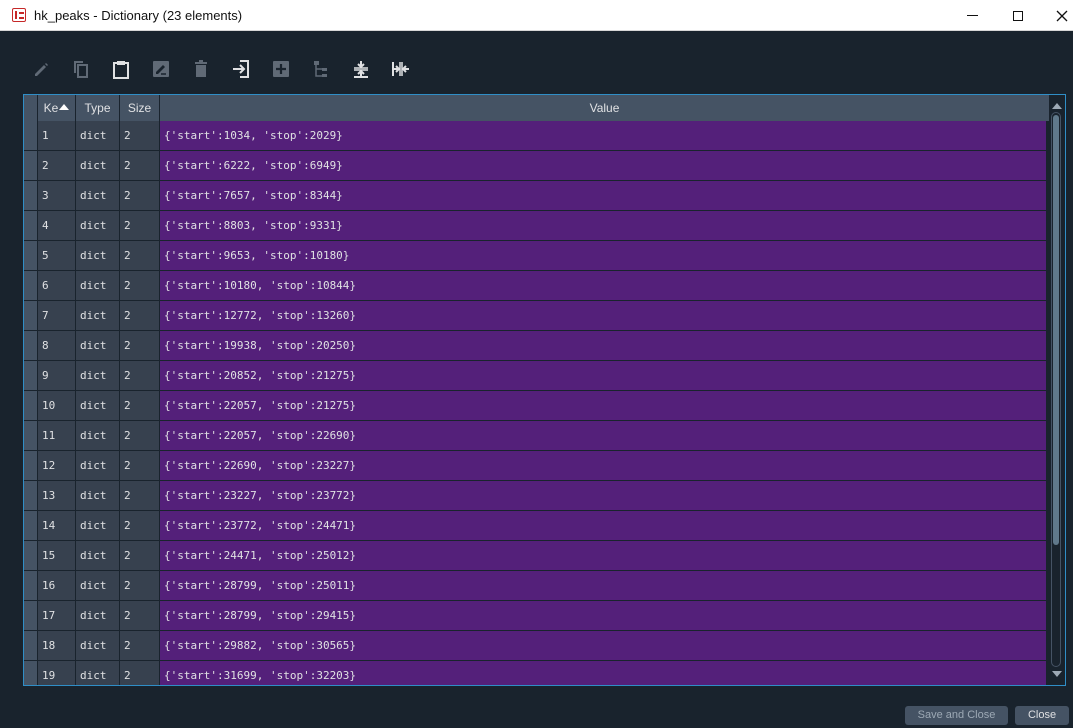 The image size is (1073, 728). I want to click on key-cell: 19, so click(57, 673).